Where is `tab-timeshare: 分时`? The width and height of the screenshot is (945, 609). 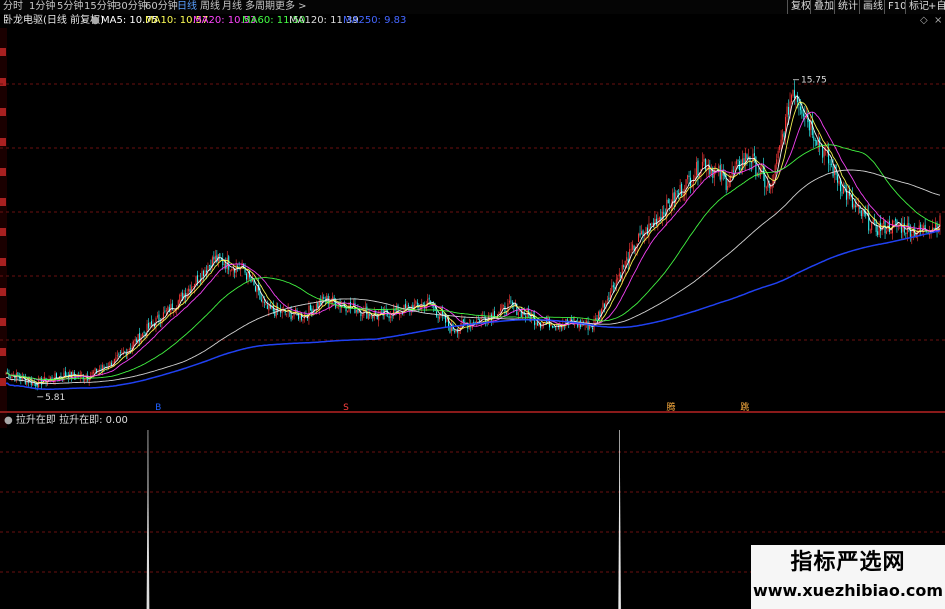 tab-timeshare: 分时 is located at coordinates (13, 7).